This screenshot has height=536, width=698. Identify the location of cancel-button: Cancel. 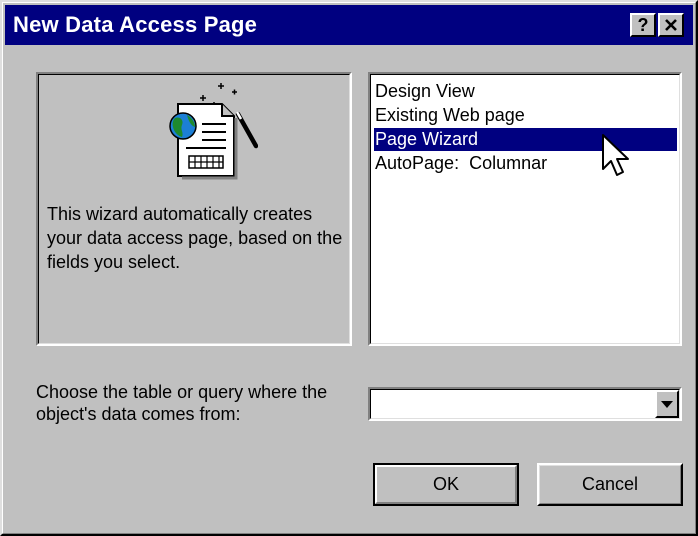
(610, 484).